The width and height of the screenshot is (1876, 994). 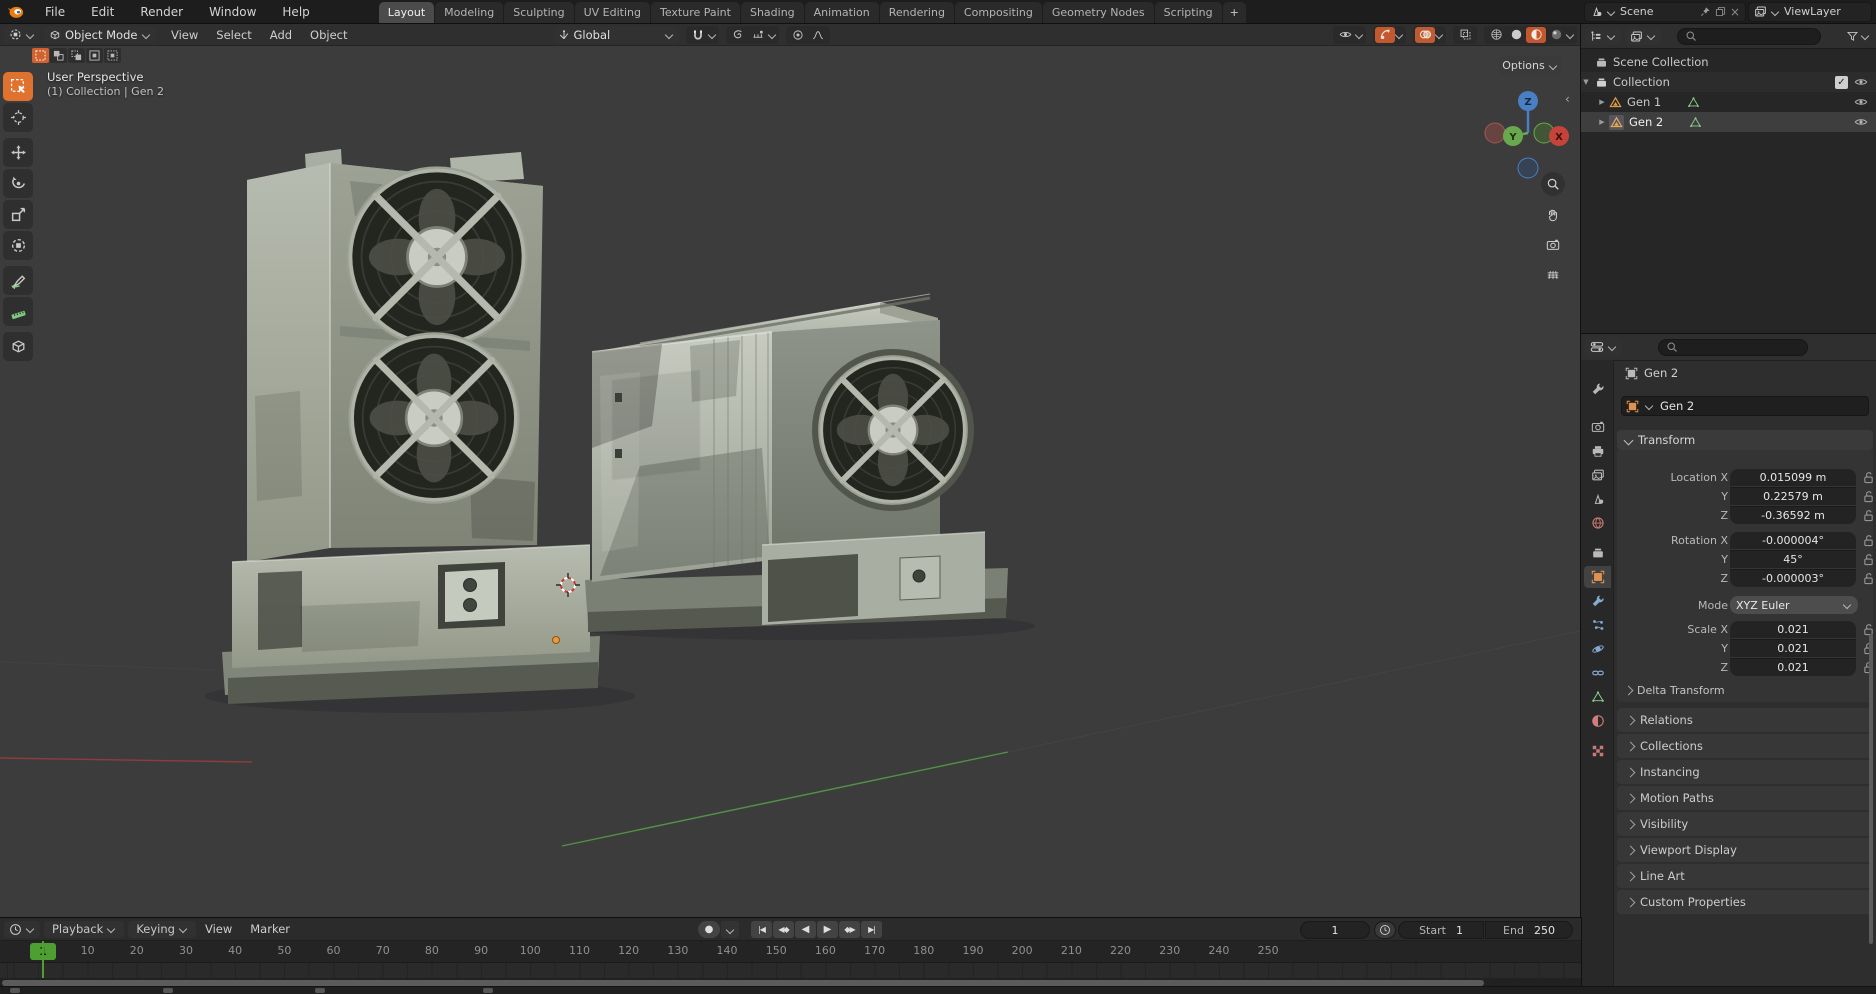 I want to click on use-preview-range-button, so click(x=1385, y=930).